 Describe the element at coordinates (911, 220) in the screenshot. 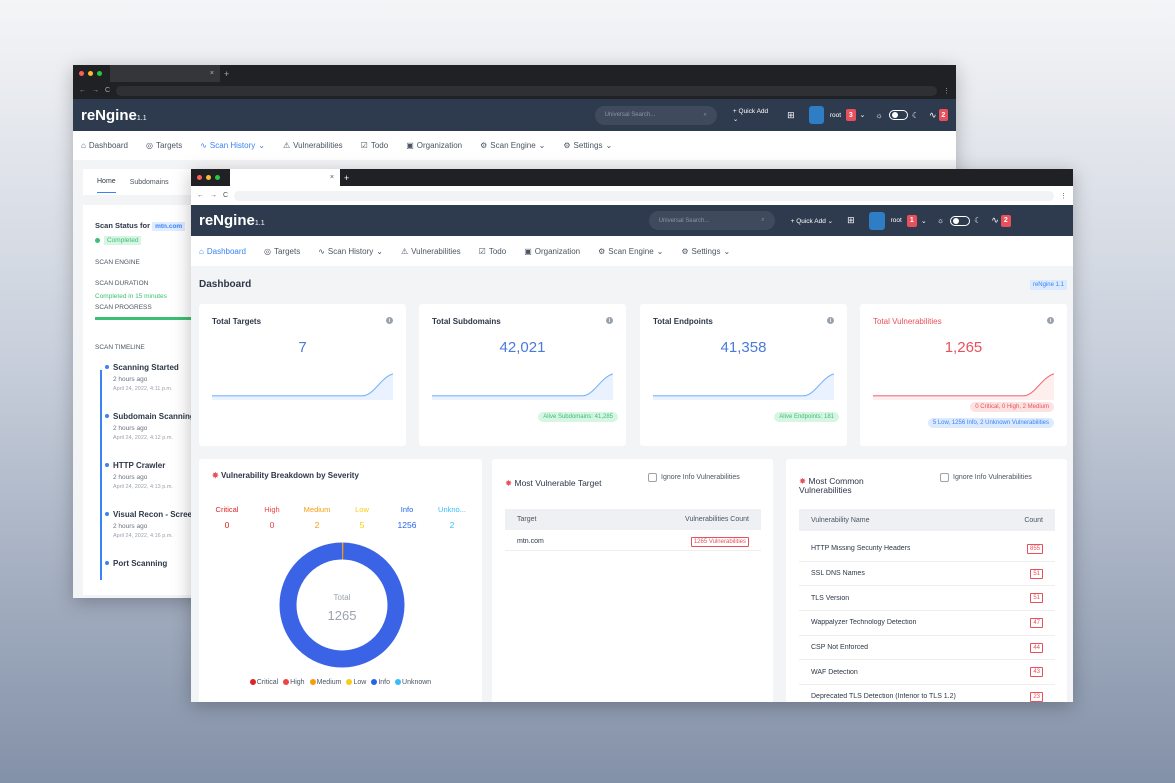

I see `notification-badge: 1` at that location.